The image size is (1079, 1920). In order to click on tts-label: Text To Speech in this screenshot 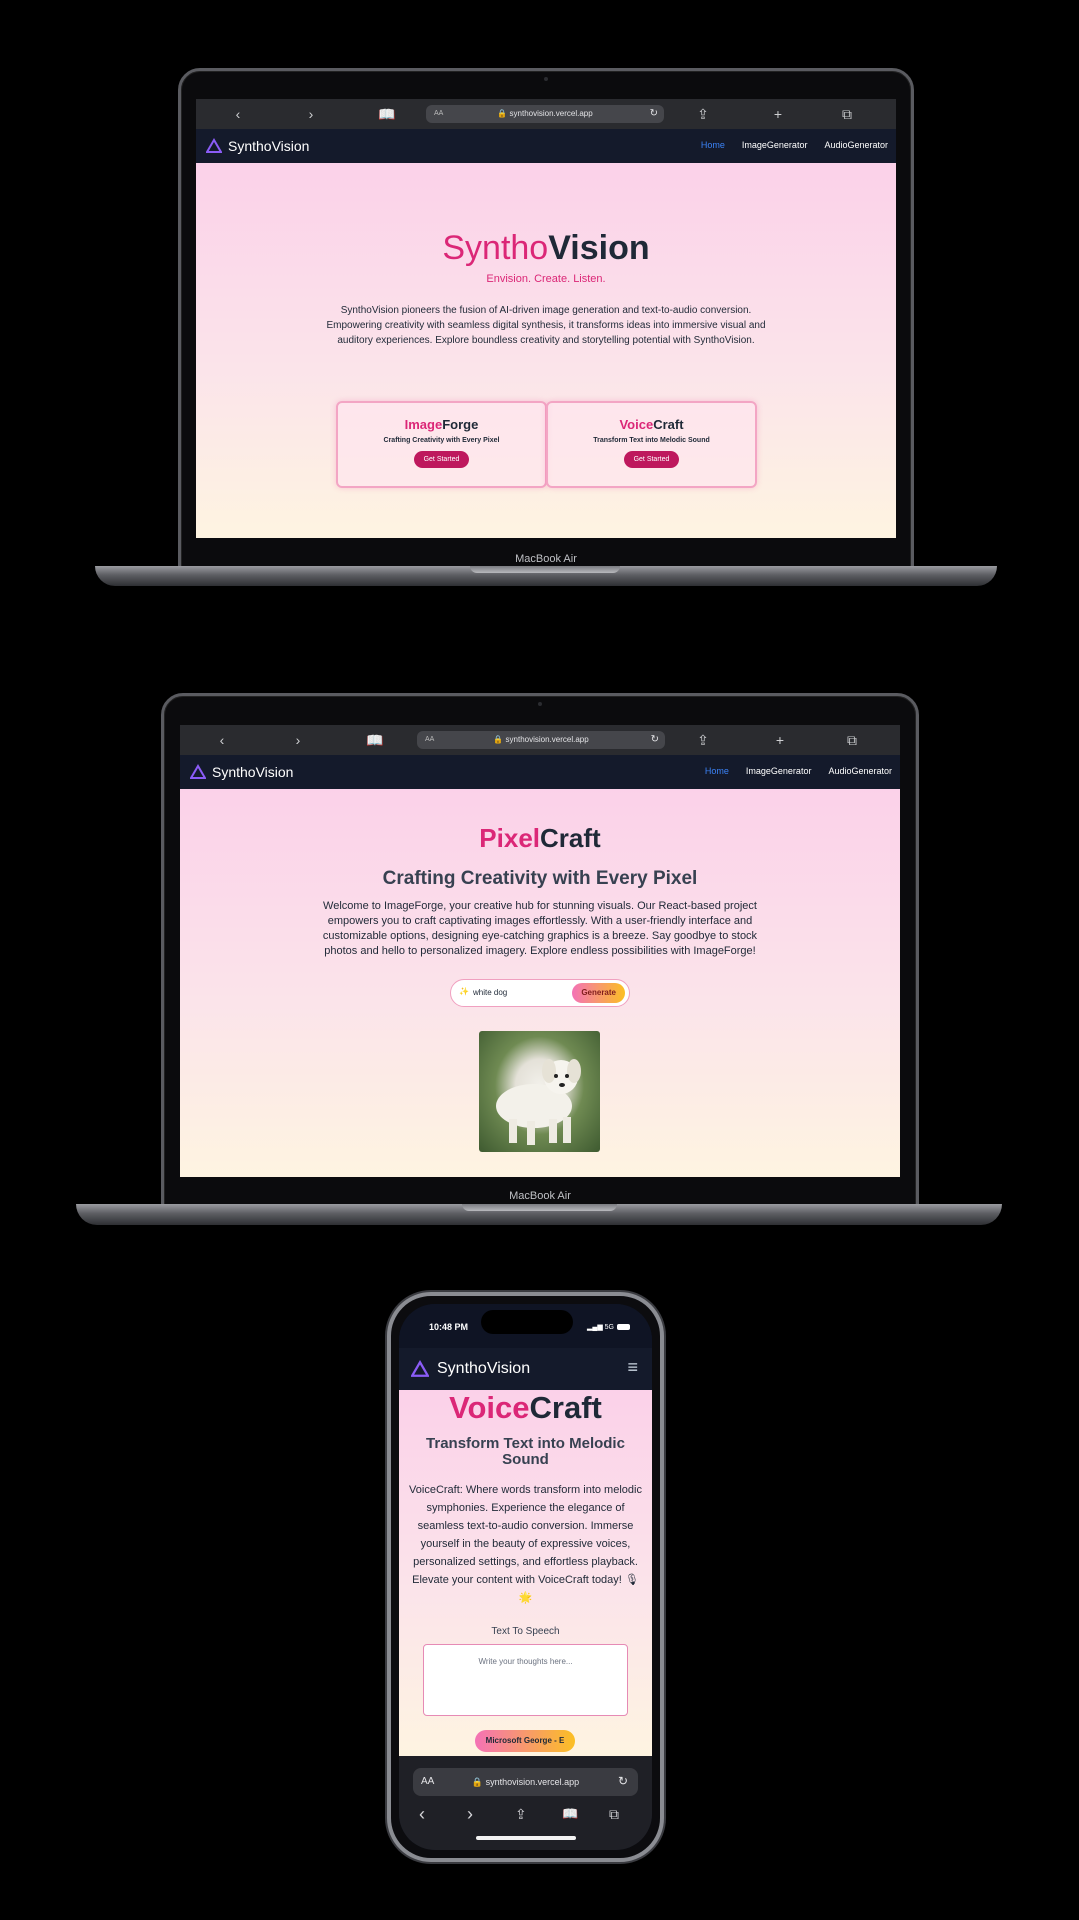, I will do `click(525, 1631)`.